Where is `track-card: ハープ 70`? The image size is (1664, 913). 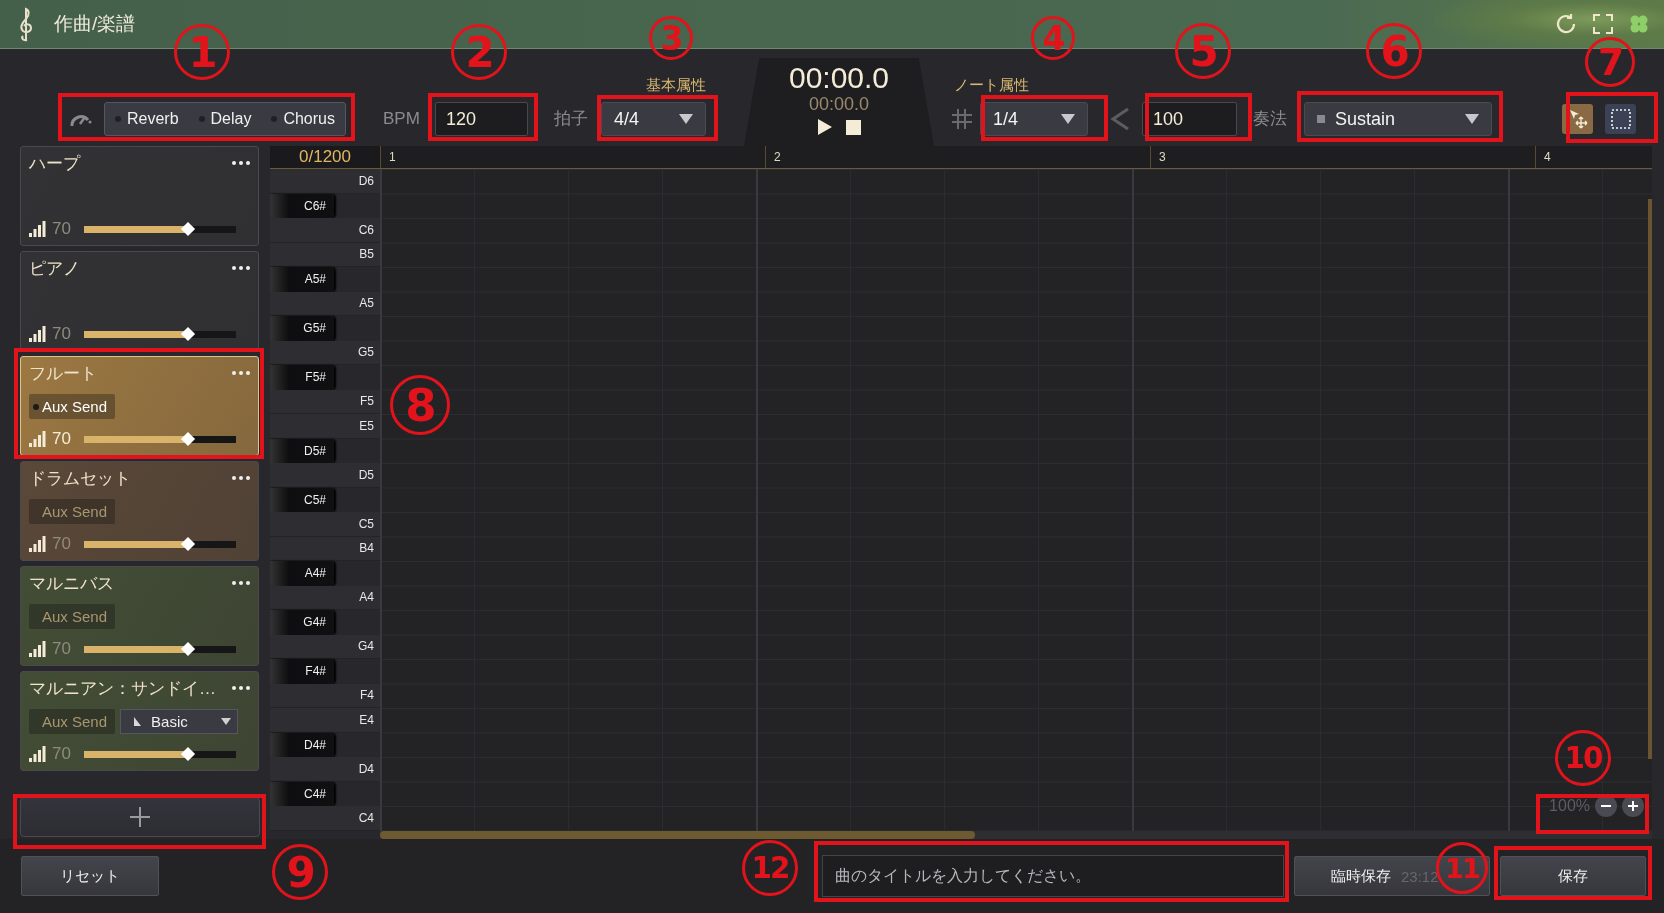 track-card: ハープ 70 is located at coordinates (139, 196).